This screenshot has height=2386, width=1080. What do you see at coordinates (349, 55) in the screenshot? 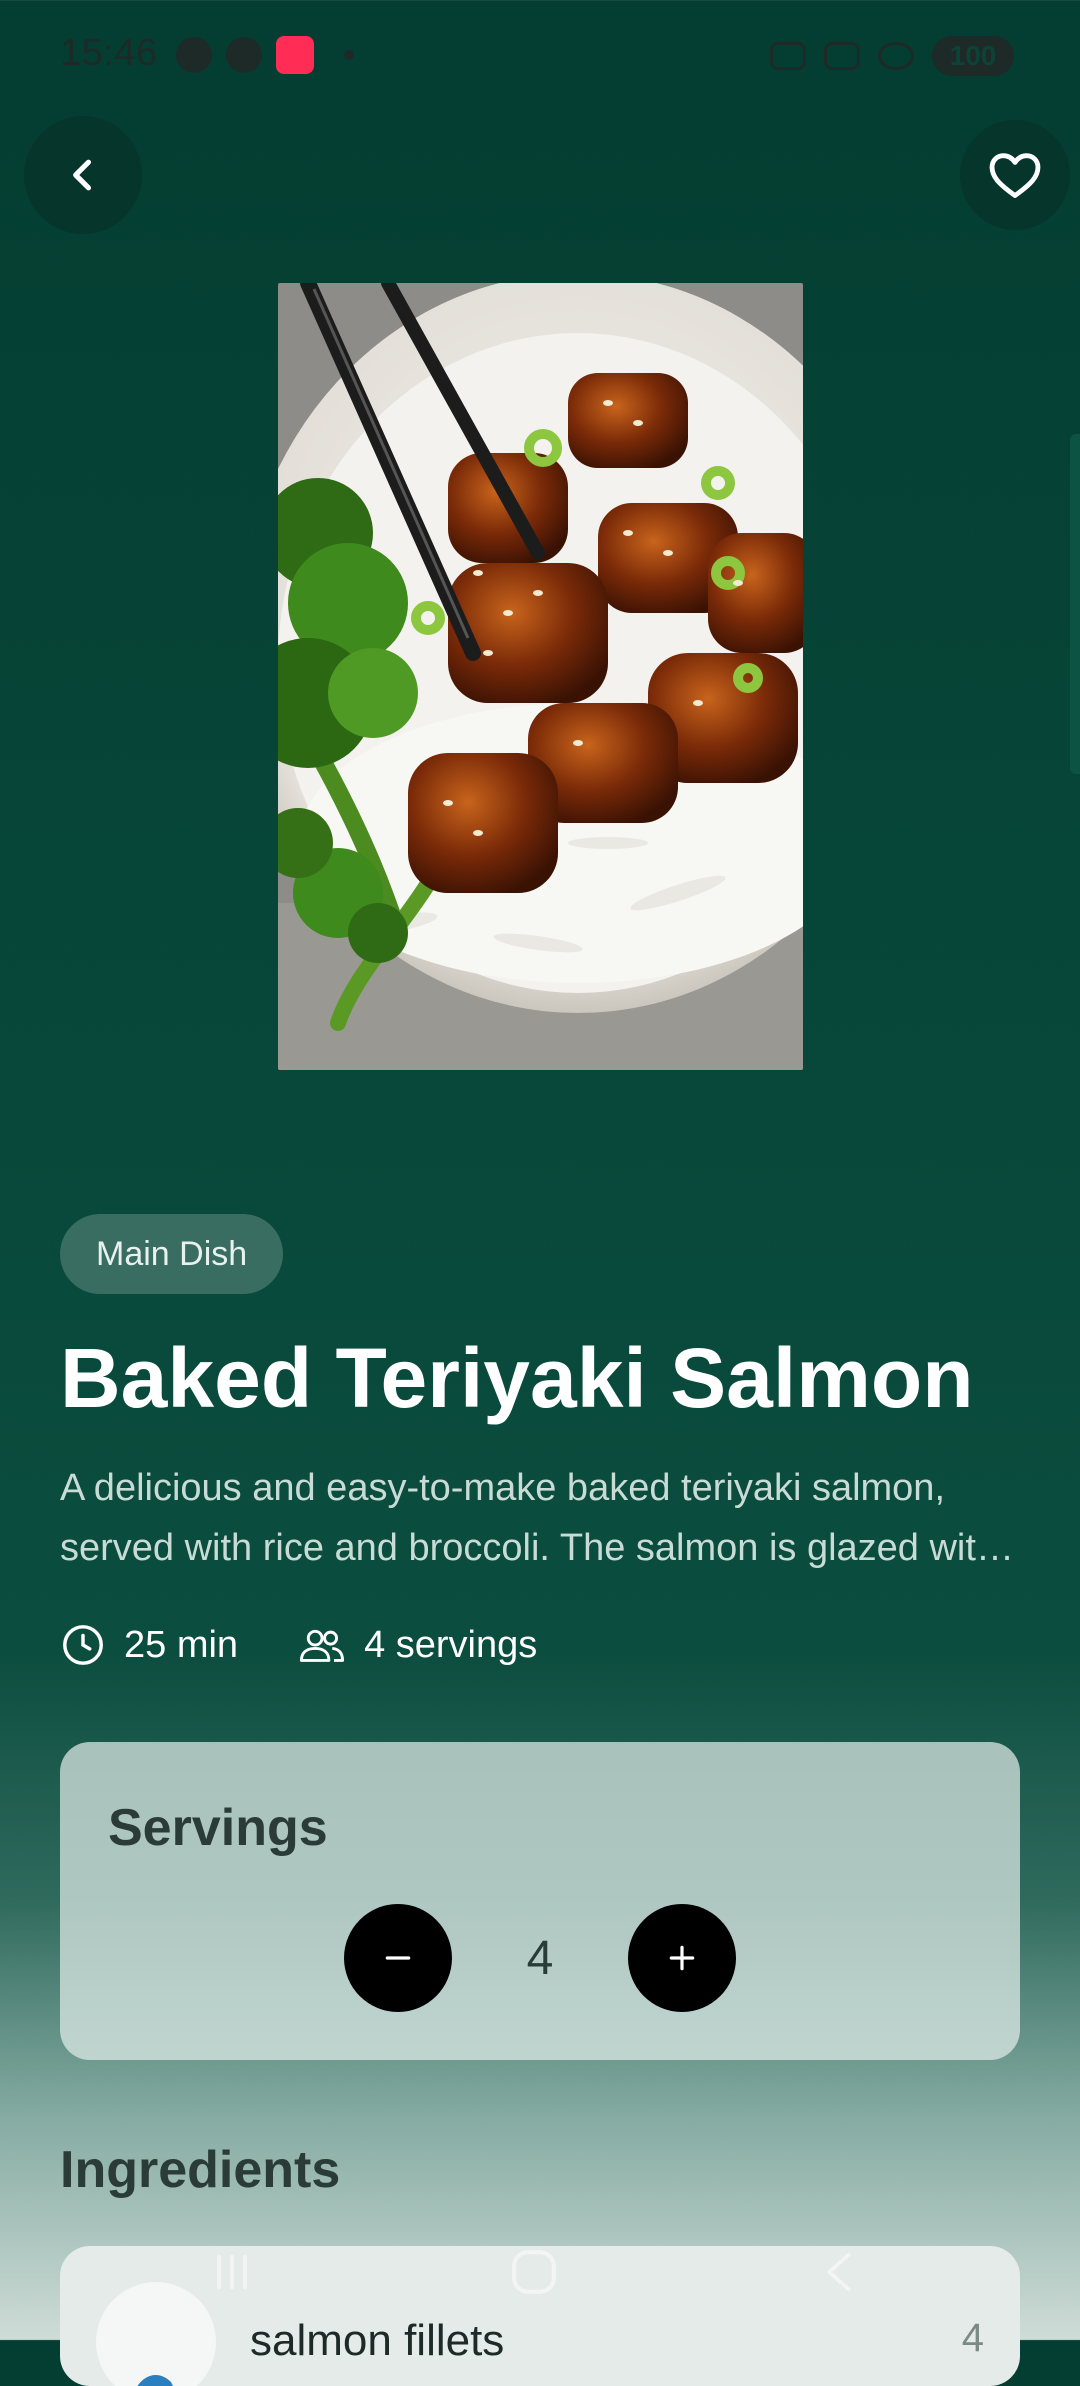
I see `more-notifications-dot-icon` at bounding box center [349, 55].